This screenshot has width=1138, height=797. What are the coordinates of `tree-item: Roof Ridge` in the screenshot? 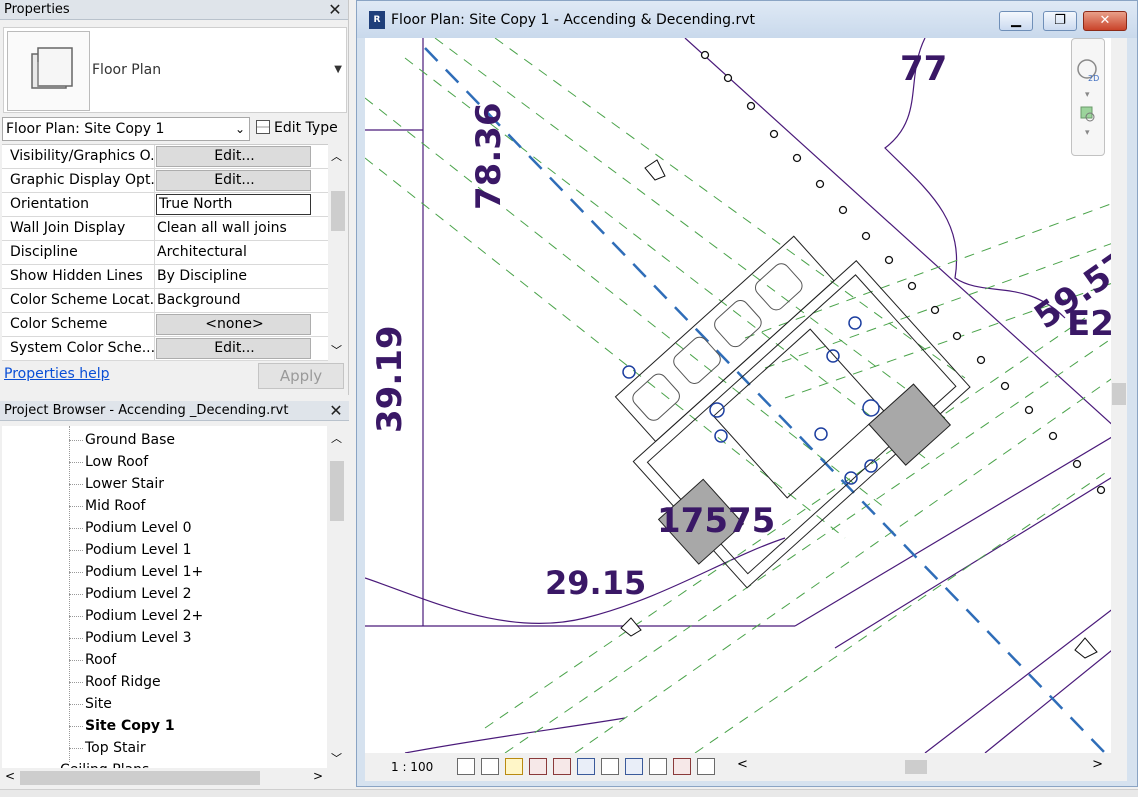 It's located at (123, 682).